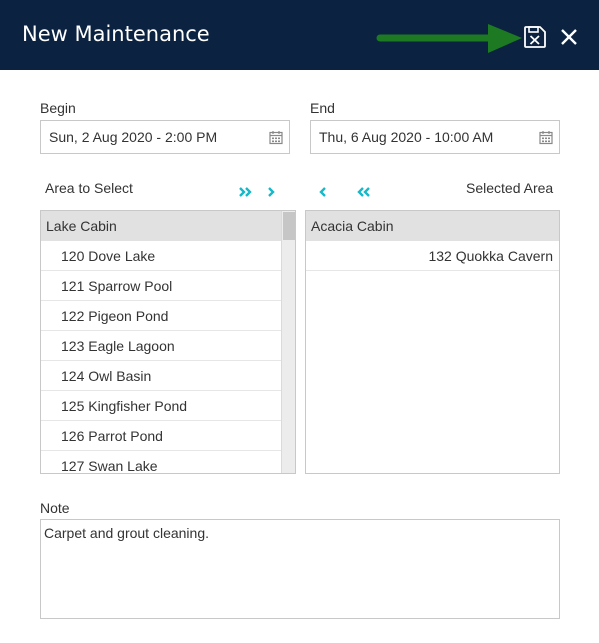 The image size is (599, 643). What do you see at coordinates (89, 188) in the screenshot?
I see `area-to-select-title: Area to Select` at bounding box center [89, 188].